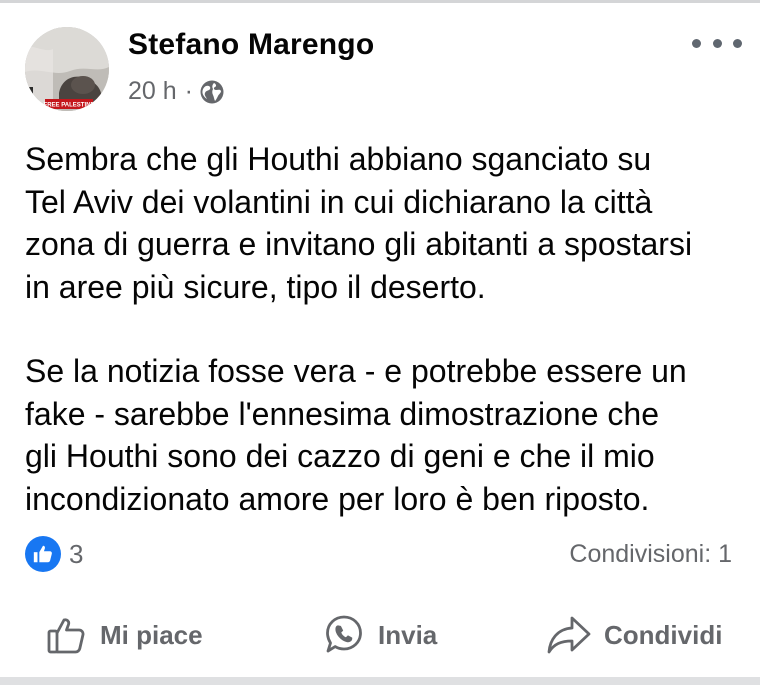  Describe the element at coordinates (251, 45) in the screenshot. I see `author-name: Stefano Marengo` at that location.